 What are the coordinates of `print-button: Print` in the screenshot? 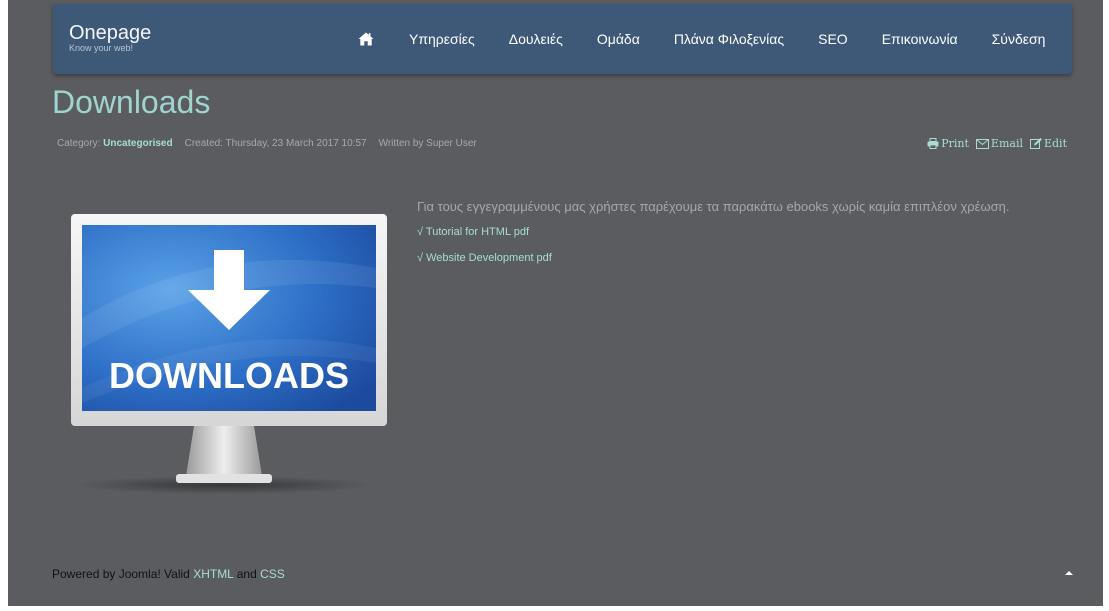 It's located at (948, 143).